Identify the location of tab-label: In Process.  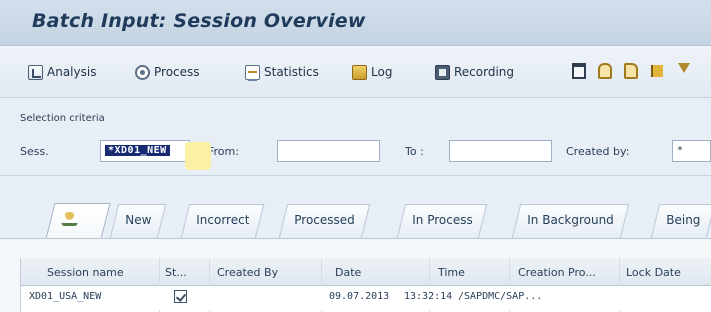
(442, 220).